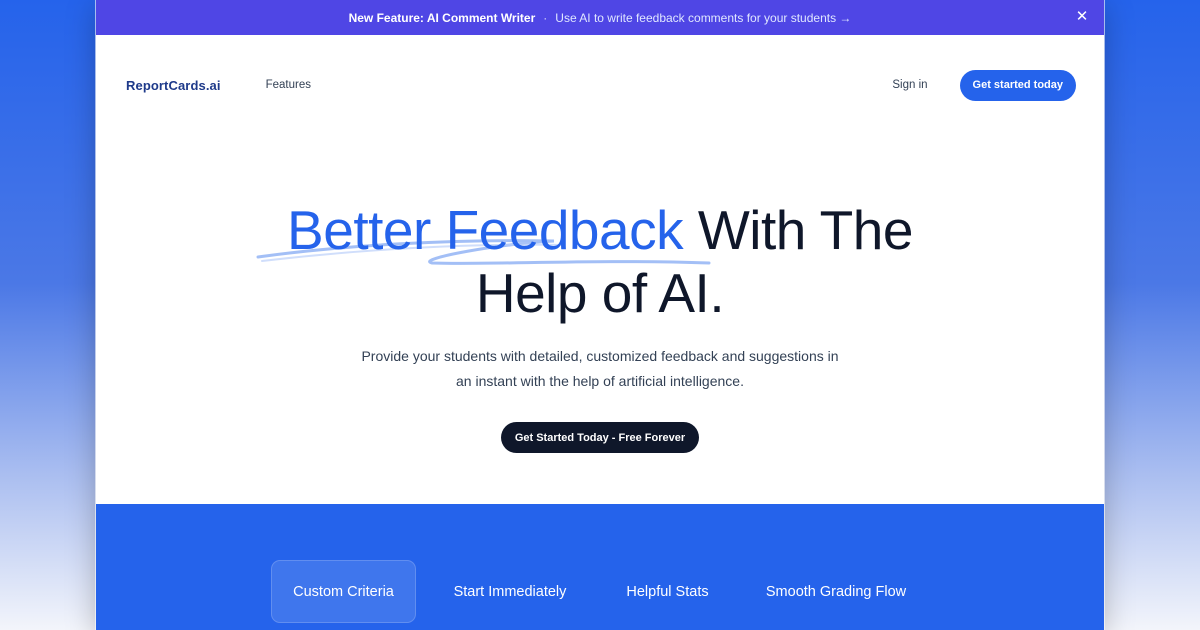 Image resolution: width=1200 pixels, height=630 pixels. Describe the element at coordinates (510, 591) in the screenshot. I see `tab-start-immediately: Start Immediately` at that location.